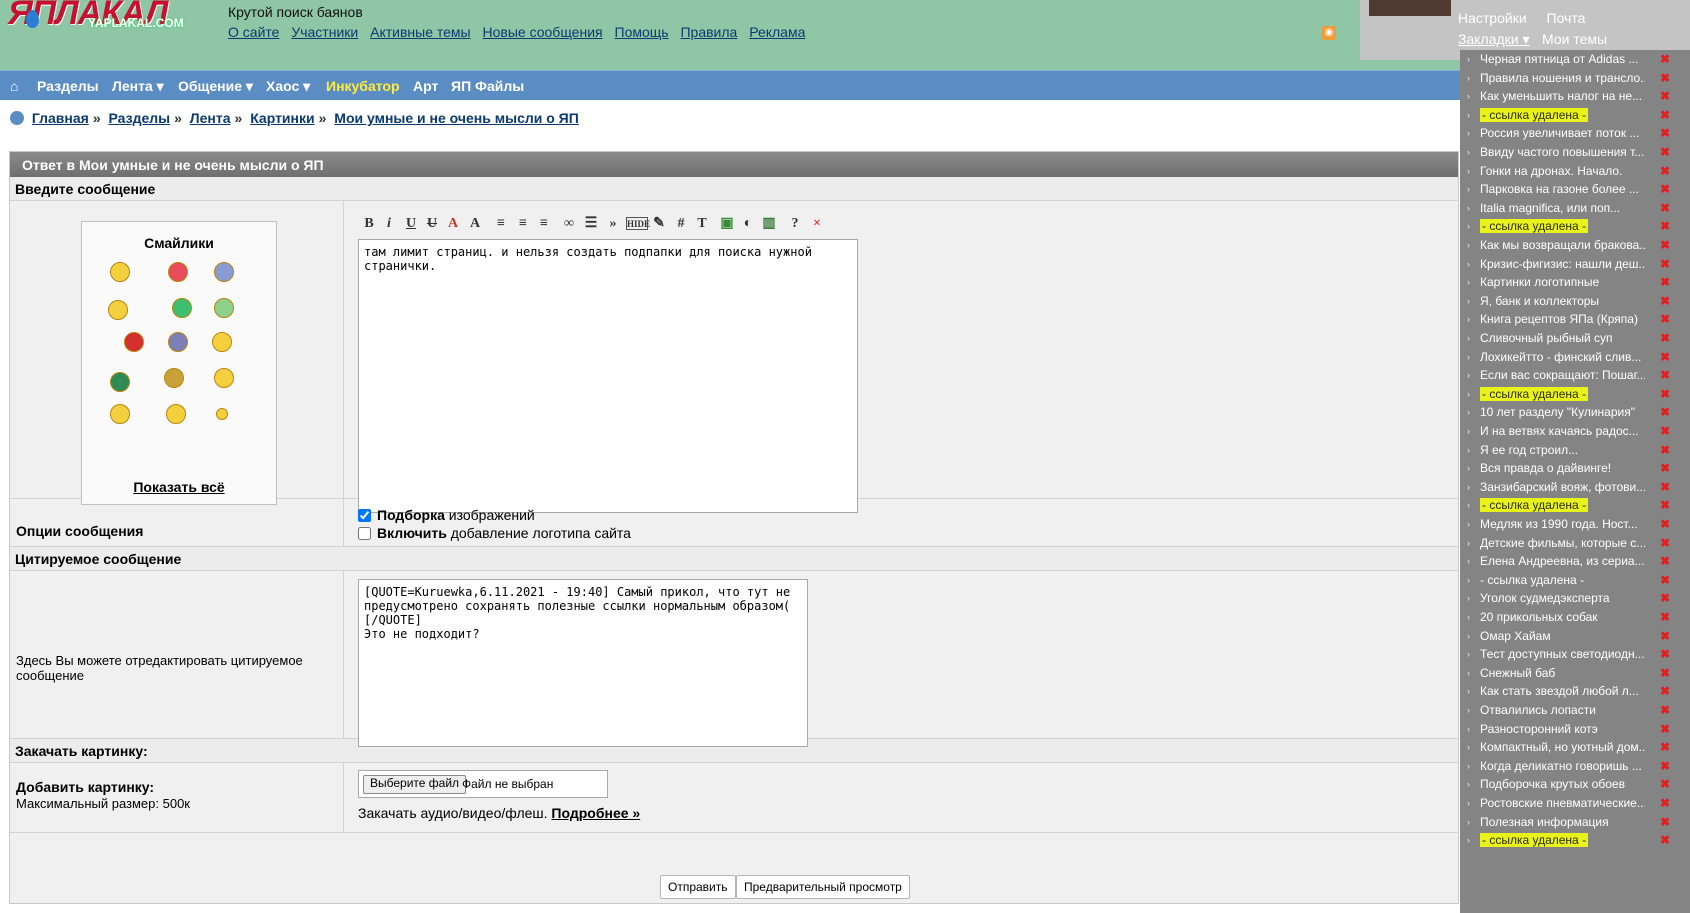 The width and height of the screenshot is (1690, 913). Describe the element at coordinates (1494, 39) in the screenshot. I see `bookmarks-dropdown: Закладки ▾` at that location.